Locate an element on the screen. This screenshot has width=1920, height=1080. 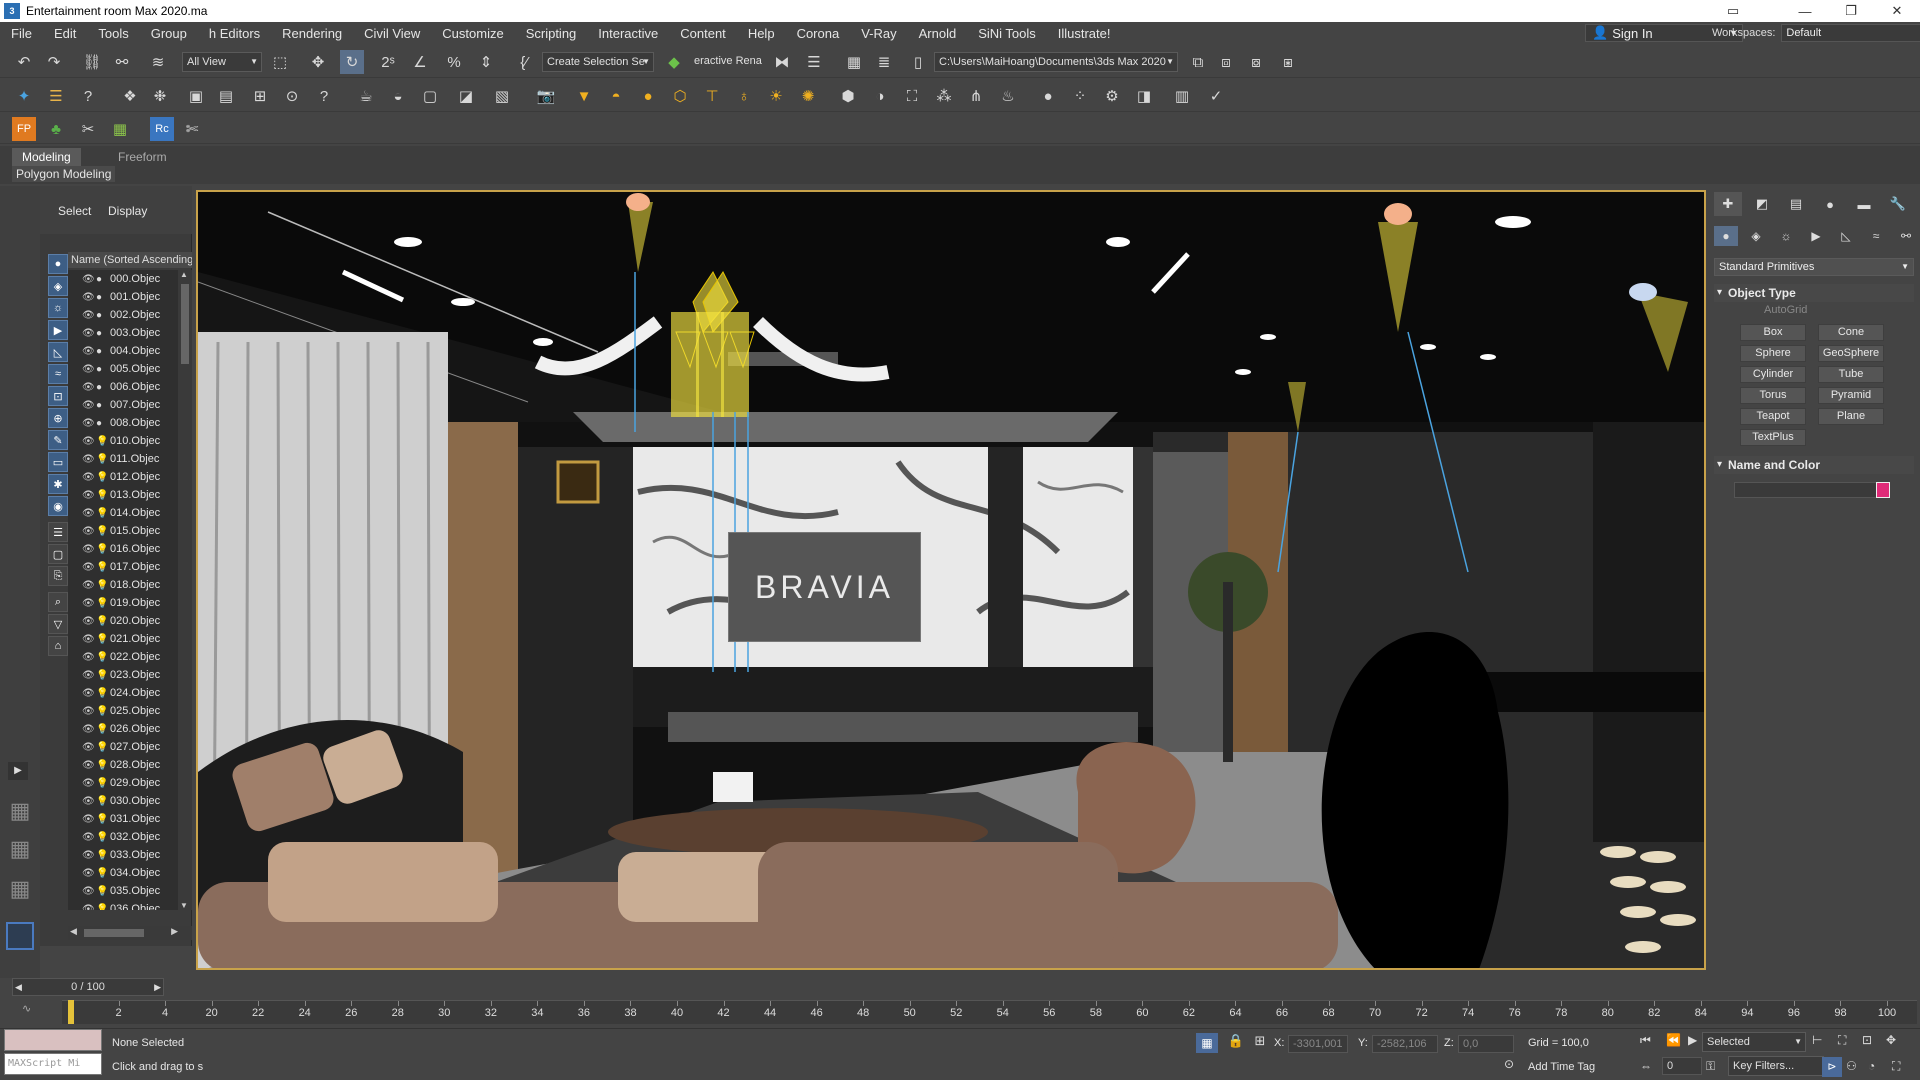
list-item: 👁 💡 032.Objec is located at coordinates (123, 837).